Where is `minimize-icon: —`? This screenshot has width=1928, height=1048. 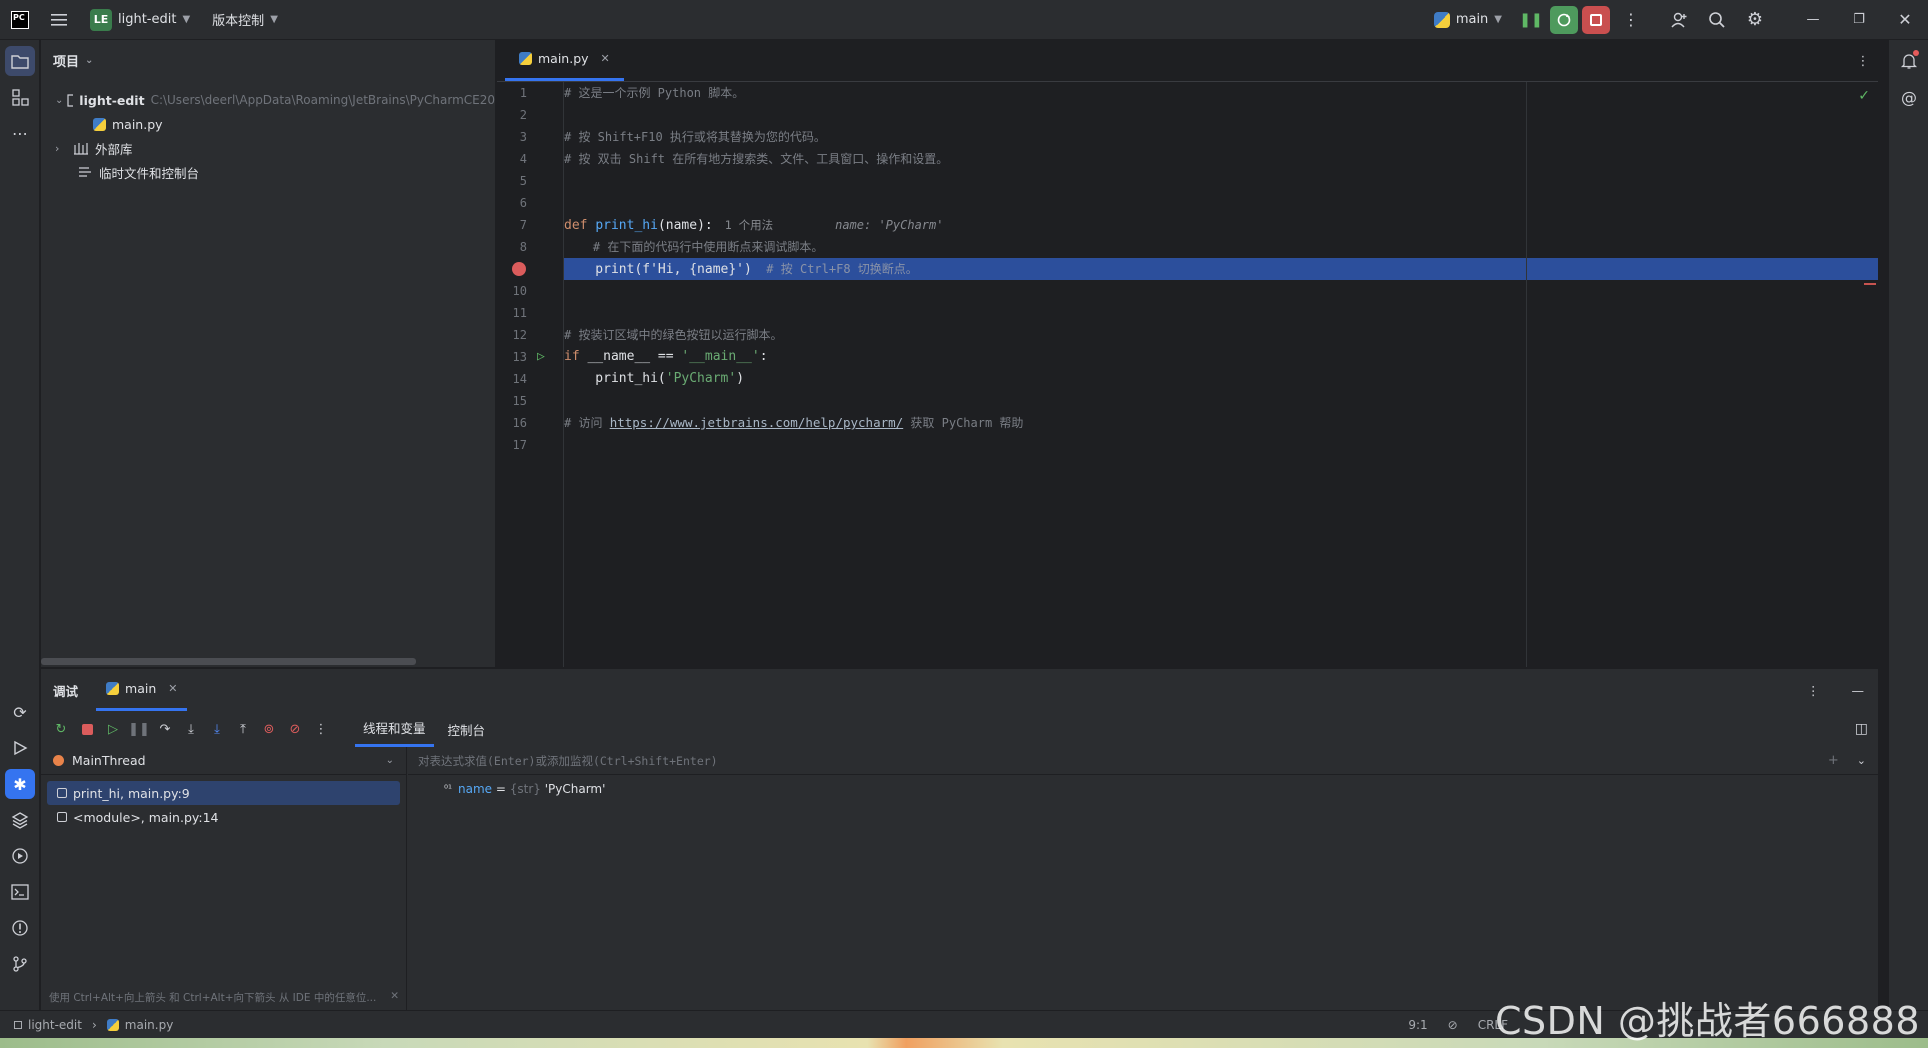
minimize-icon: — is located at coordinates (1813, 20).